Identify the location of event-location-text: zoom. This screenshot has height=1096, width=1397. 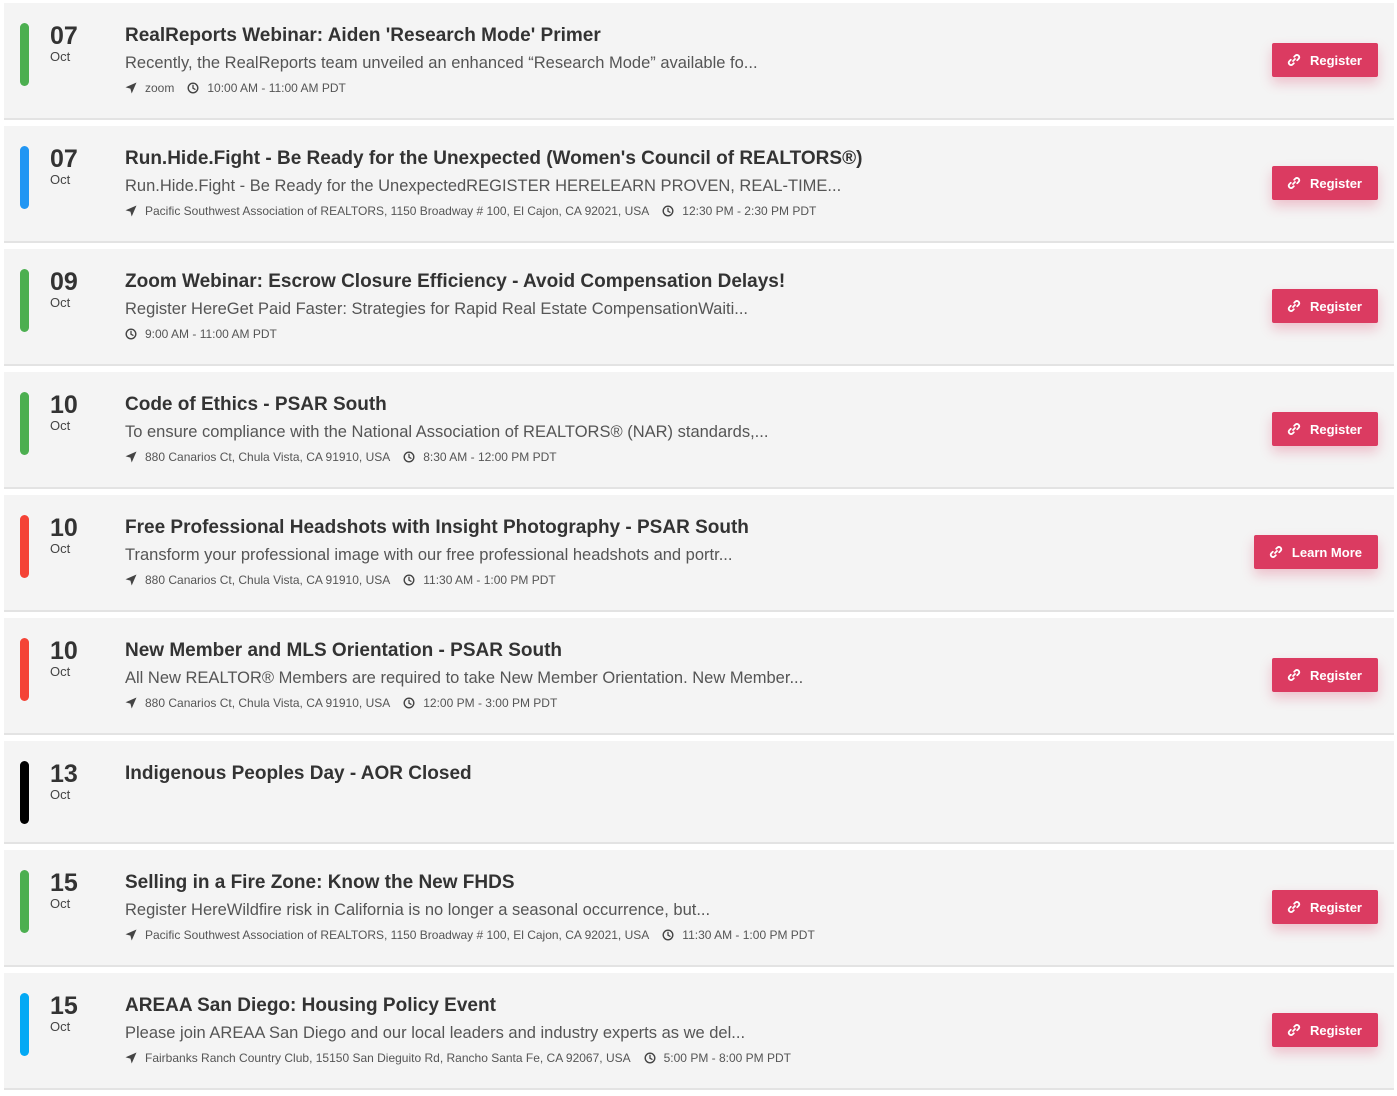
(160, 88).